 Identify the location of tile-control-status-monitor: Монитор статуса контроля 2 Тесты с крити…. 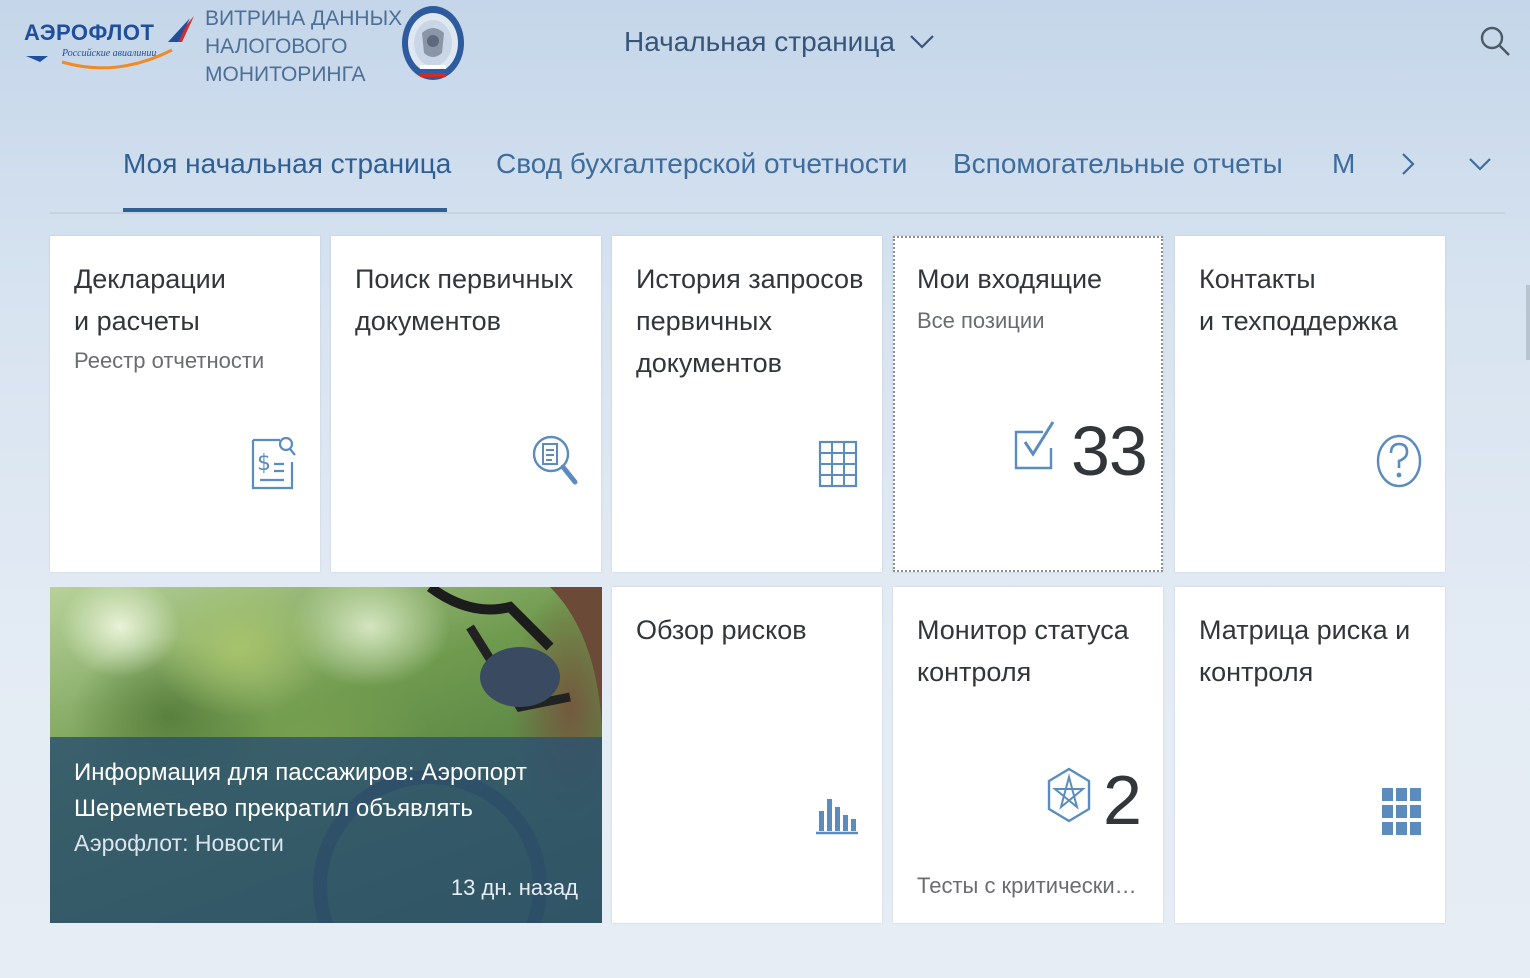
(1028, 755).